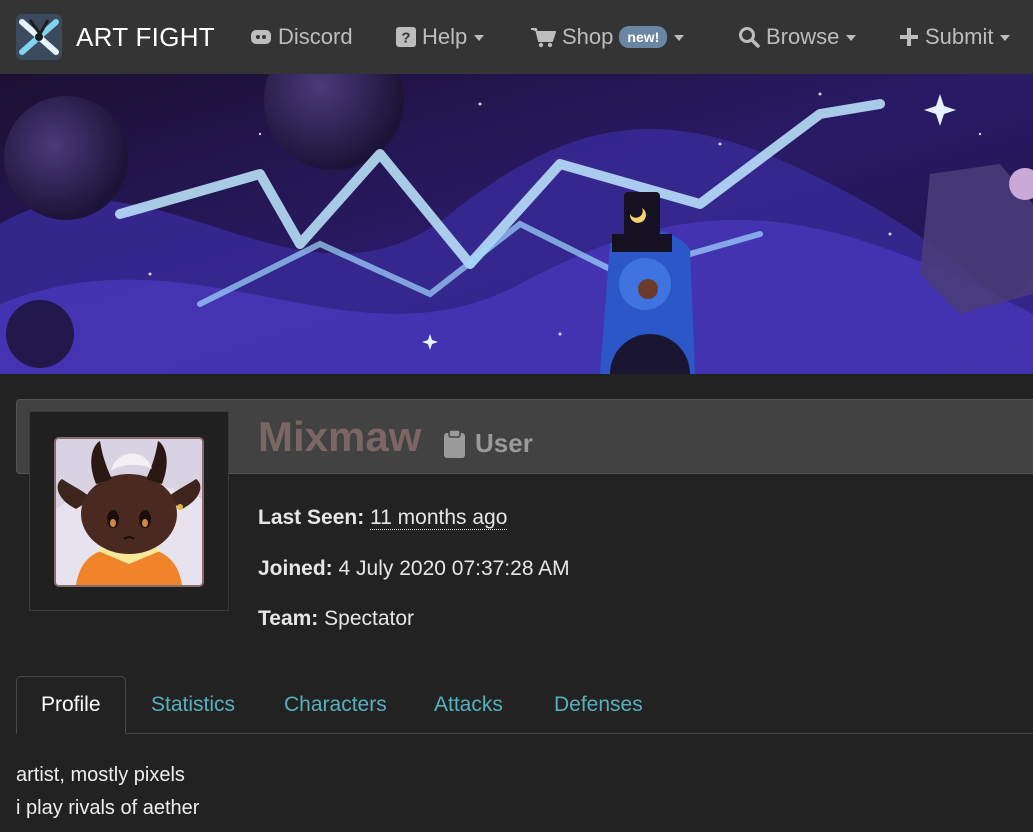 This screenshot has height=832, width=1033. Describe the element at coordinates (749, 37) in the screenshot. I see `search-icon` at that location.